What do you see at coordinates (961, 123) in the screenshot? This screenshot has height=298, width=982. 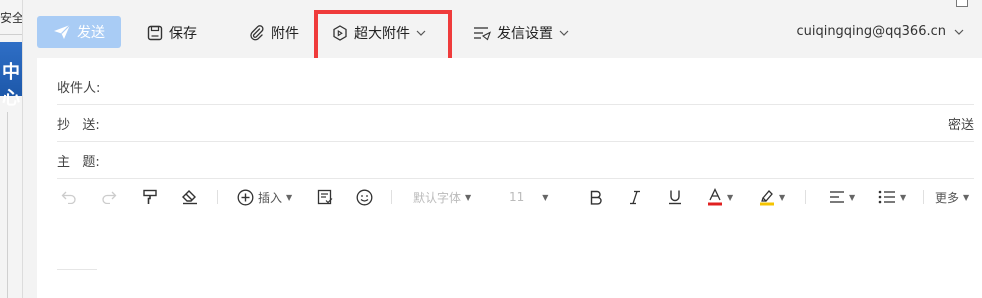 I see `bcc-link: 密送` at bounding box center [961, 123].